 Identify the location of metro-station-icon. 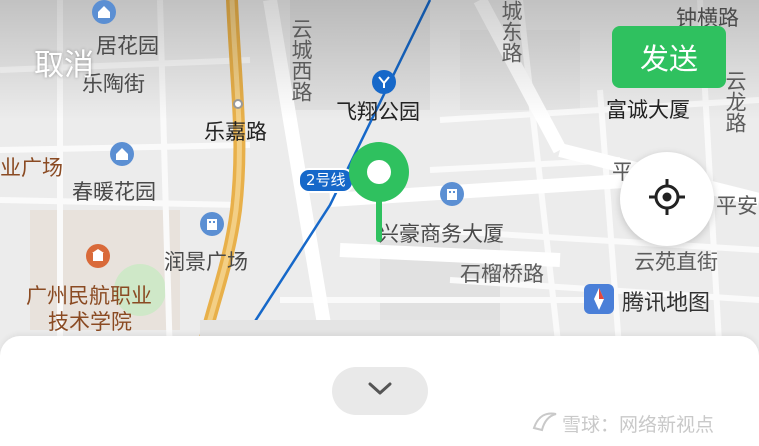
(384, 82).